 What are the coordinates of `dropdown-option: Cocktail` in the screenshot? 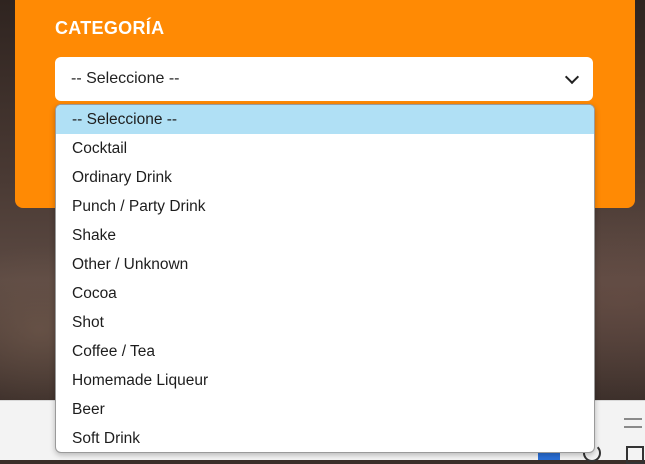 It's located at (325, 148).